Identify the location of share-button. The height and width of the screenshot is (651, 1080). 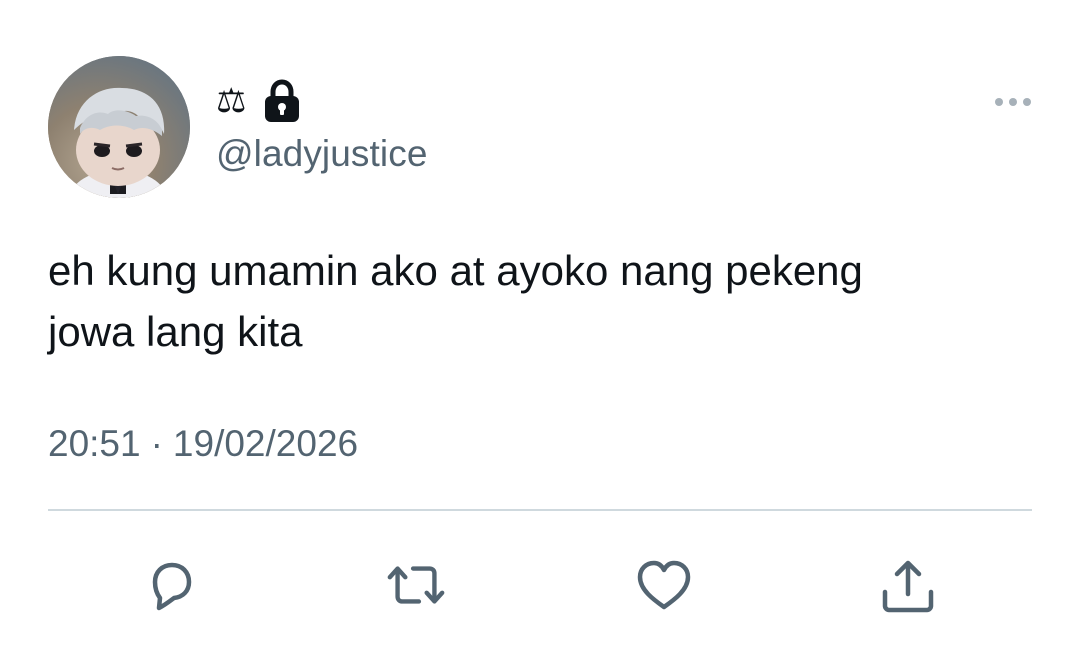
(908, 585).